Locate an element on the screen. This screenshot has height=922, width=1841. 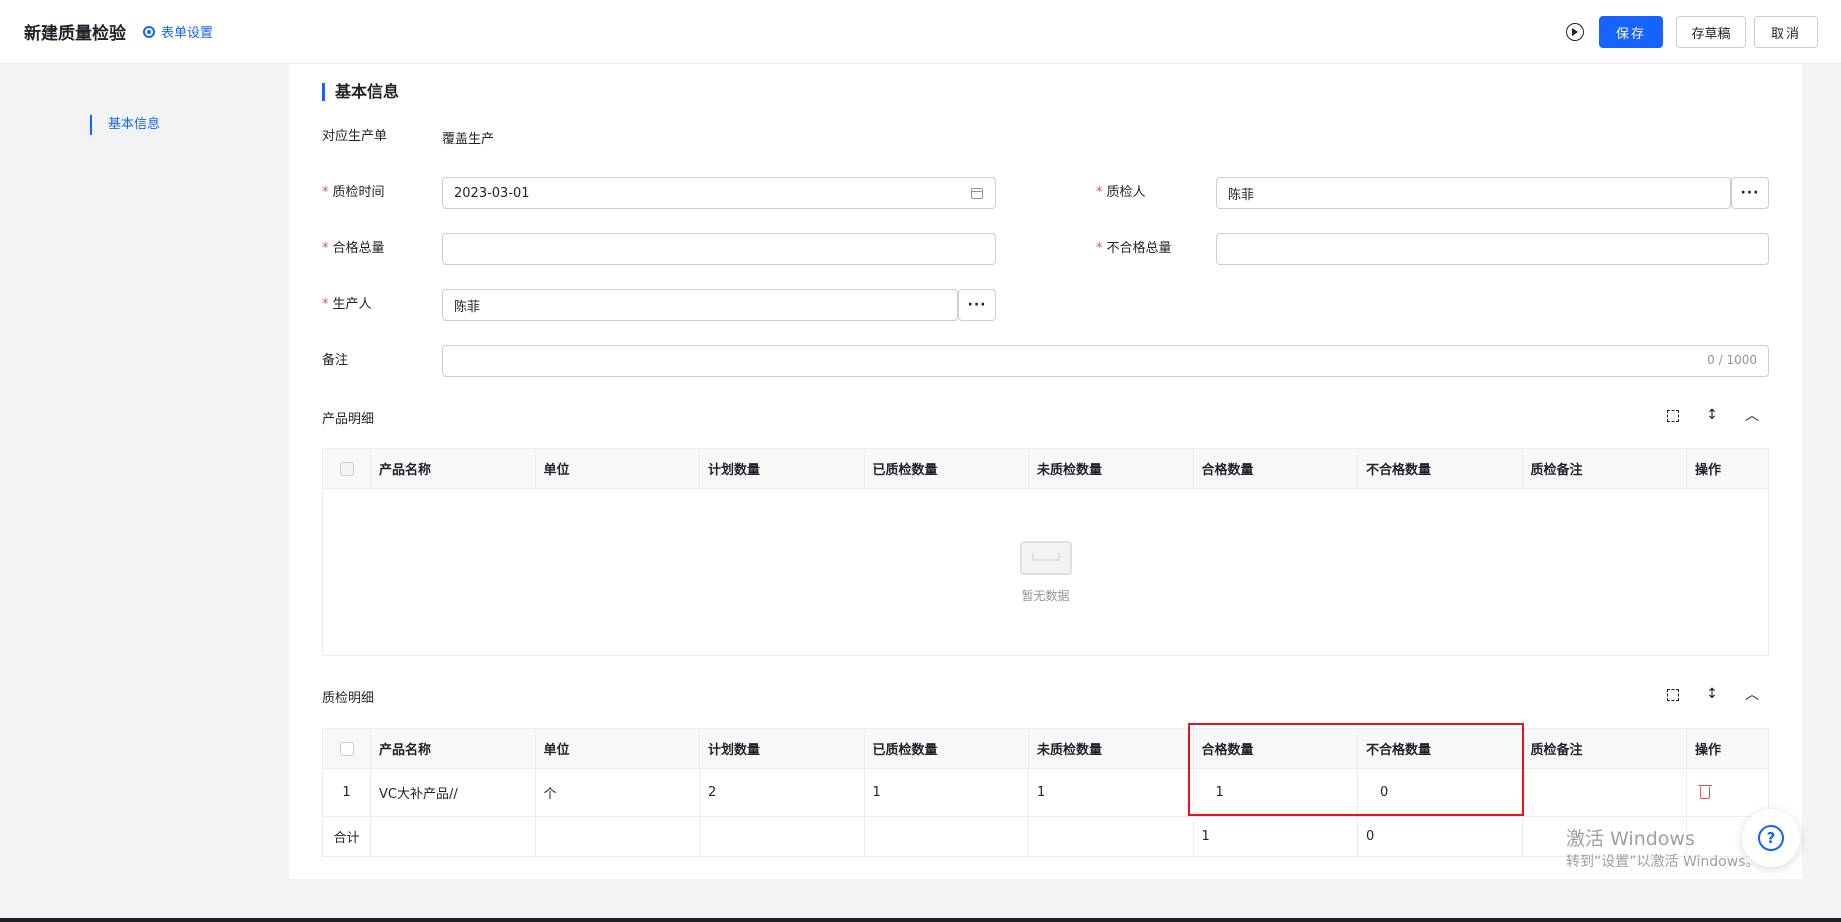
help-icon: ? is located at coordinates (1771, 838).